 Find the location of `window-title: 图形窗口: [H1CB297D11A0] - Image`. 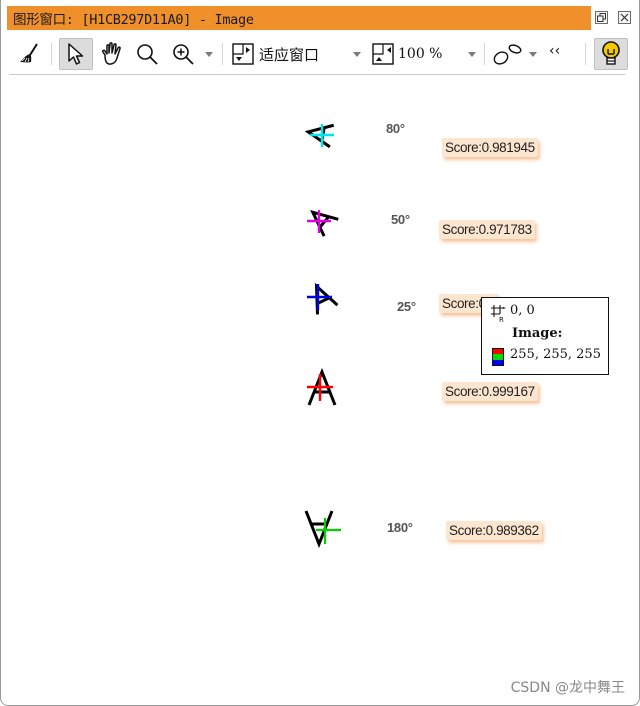

window-title: 图形窗口: [H1CB297D11A0] - Image is located at coordinates (133, 20).